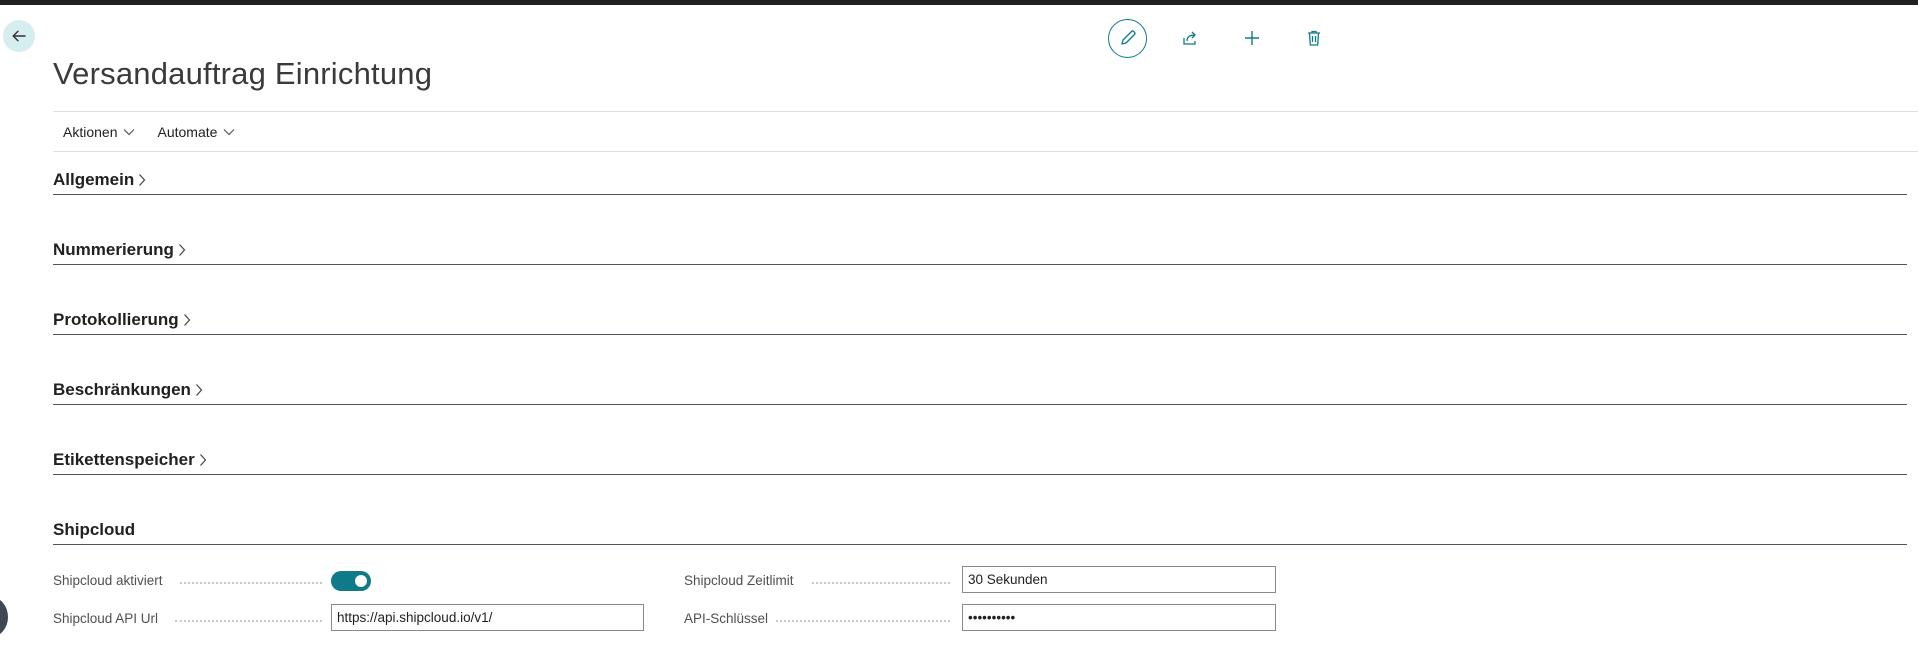 Image resolution: width=1918 pixels, height=655 pixels. Describe the element at coordinates (90, 132) in the screenshot. I see `menu-item-label: Aktionen` at that location.